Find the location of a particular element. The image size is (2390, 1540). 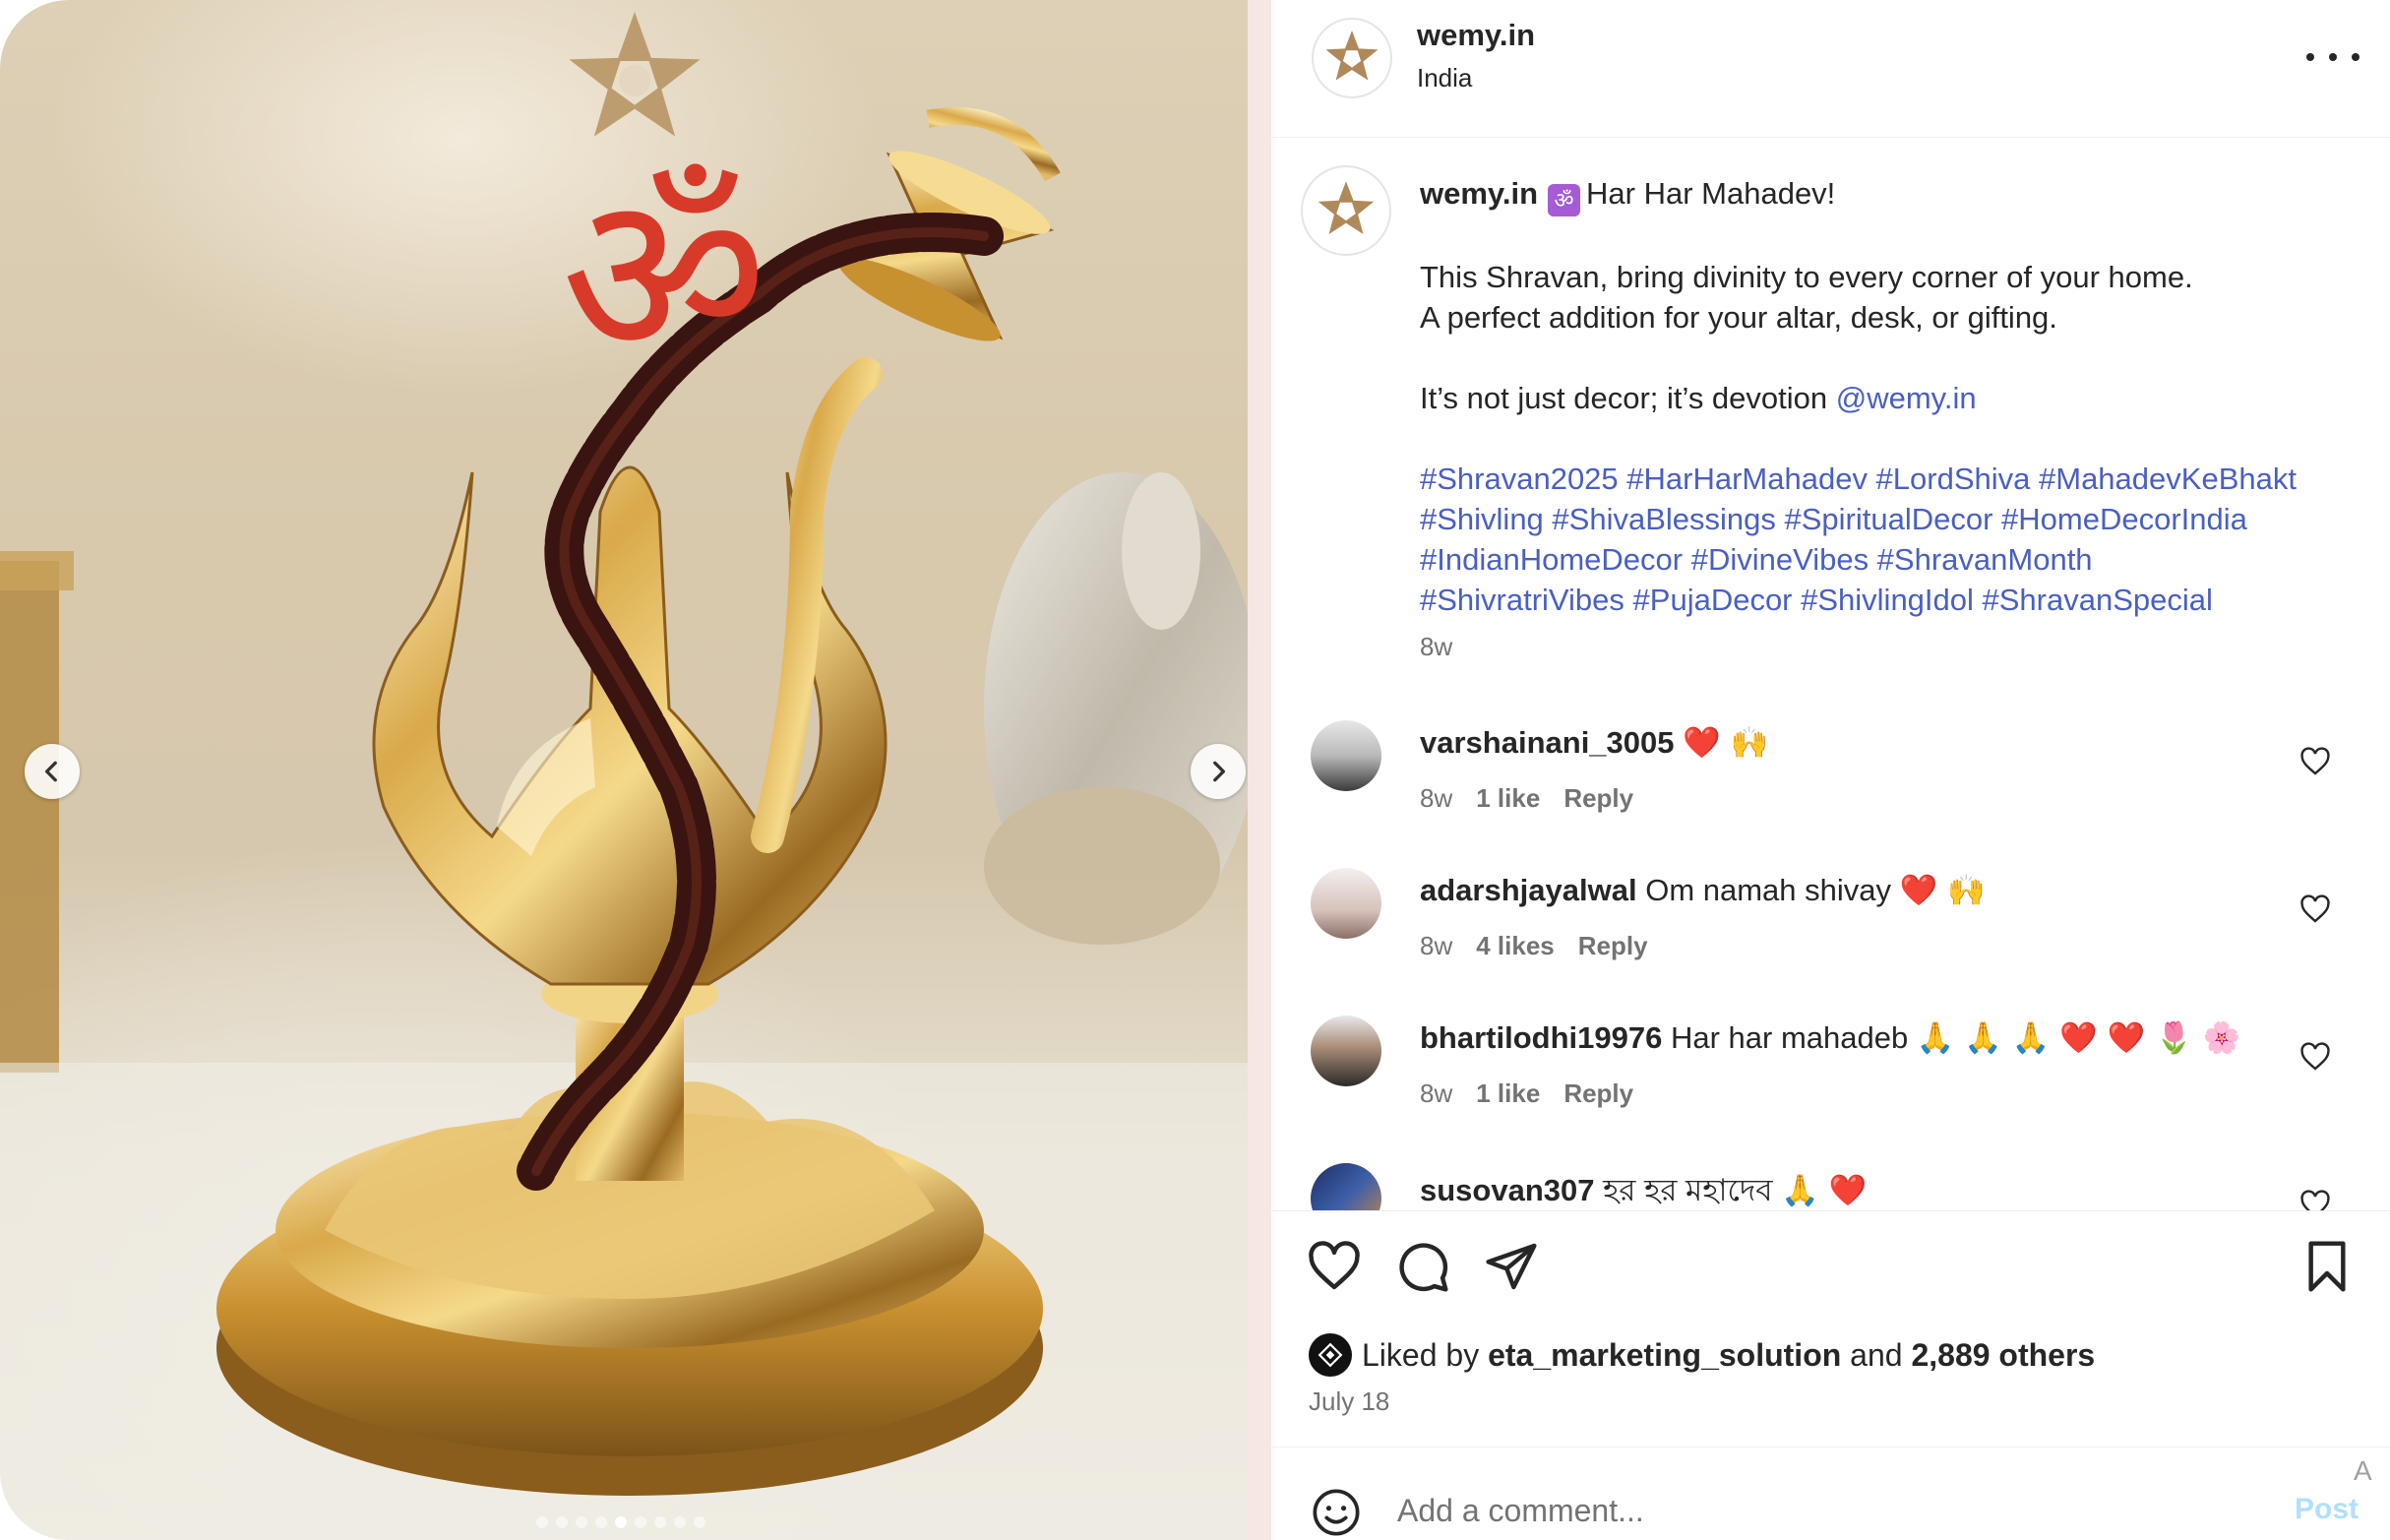

like-heart-icon is located at coordinates (1335, 1266).